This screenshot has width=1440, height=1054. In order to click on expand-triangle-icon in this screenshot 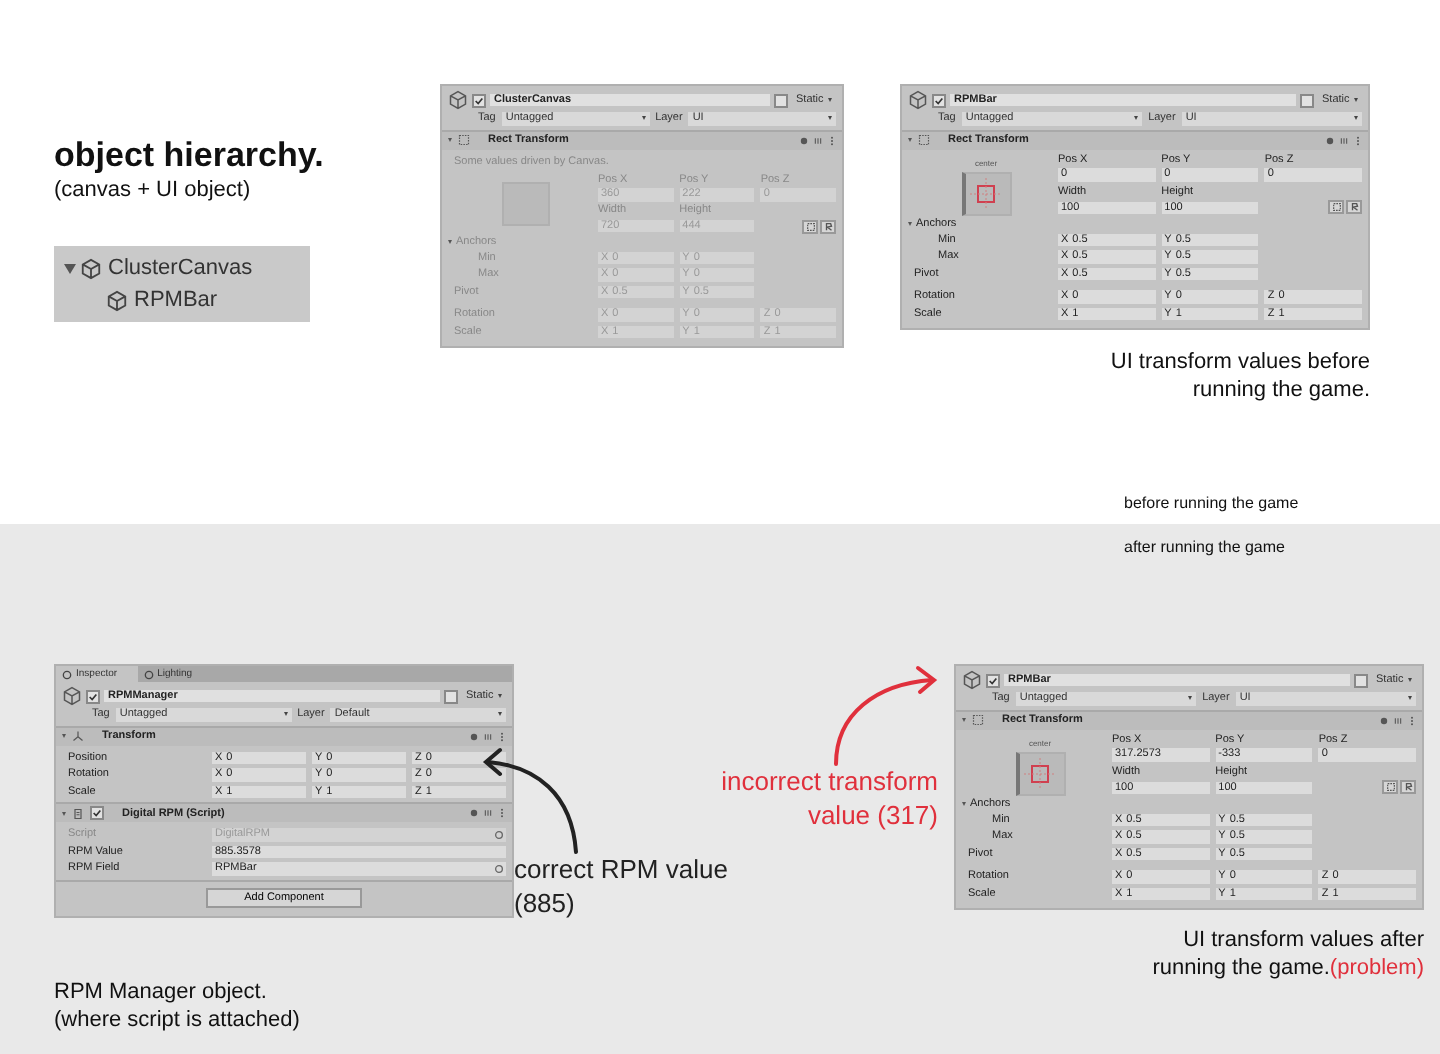, I will do `click(70, 268)`.